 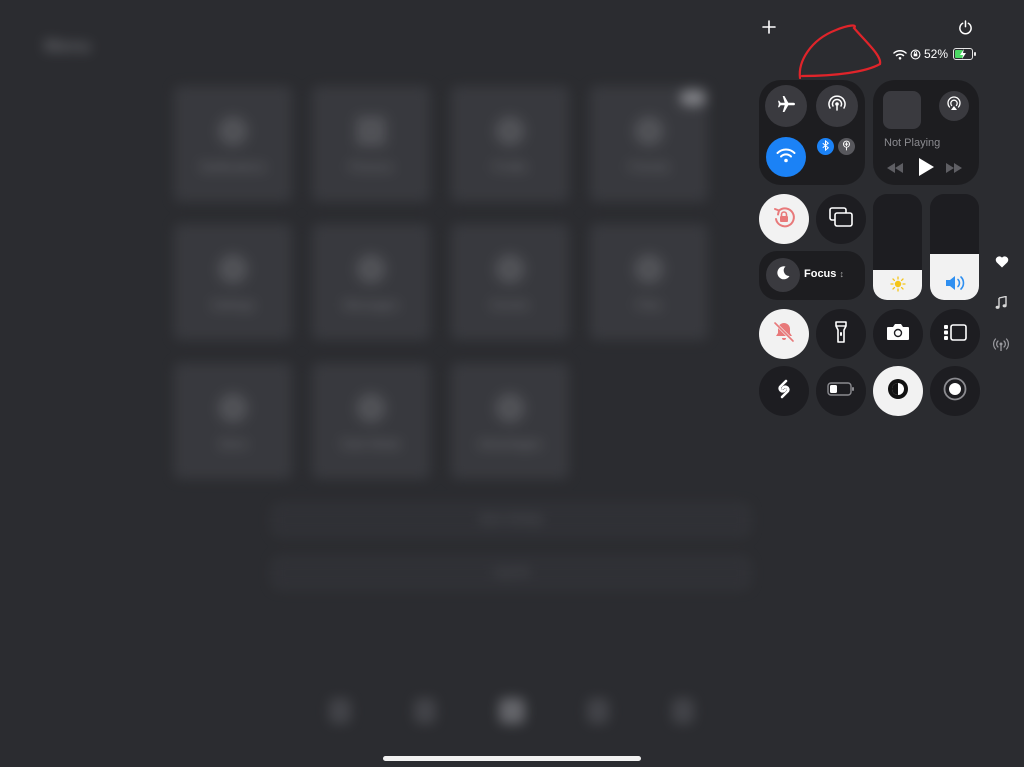 I want to click on bg-tile-profile: Profile, so click(x=510, y=144).